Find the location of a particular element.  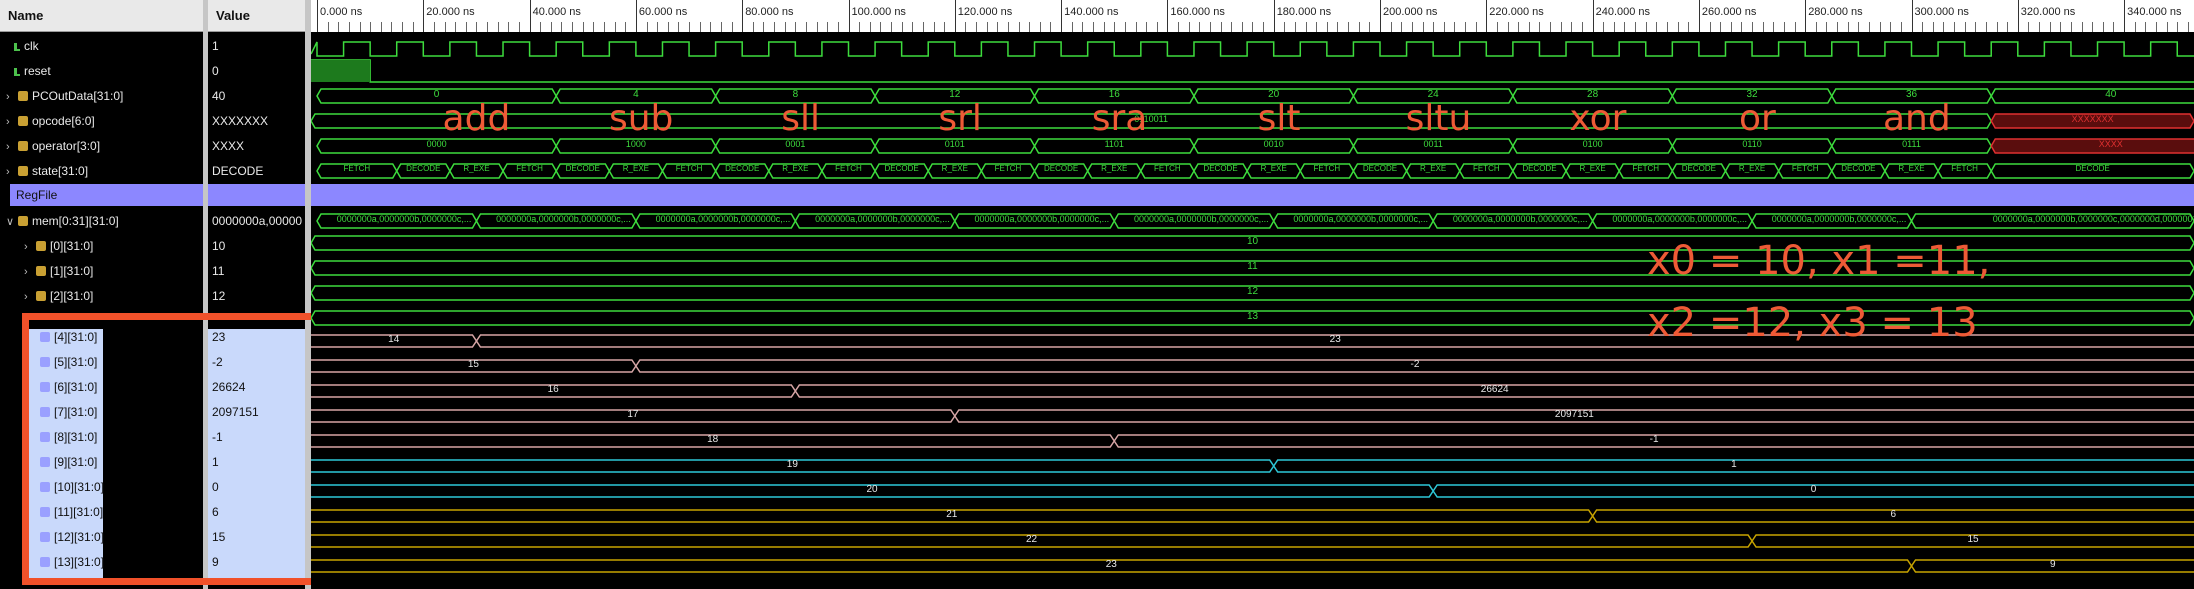

op-annotation-sll: sll is located at coordinates (801, 118).